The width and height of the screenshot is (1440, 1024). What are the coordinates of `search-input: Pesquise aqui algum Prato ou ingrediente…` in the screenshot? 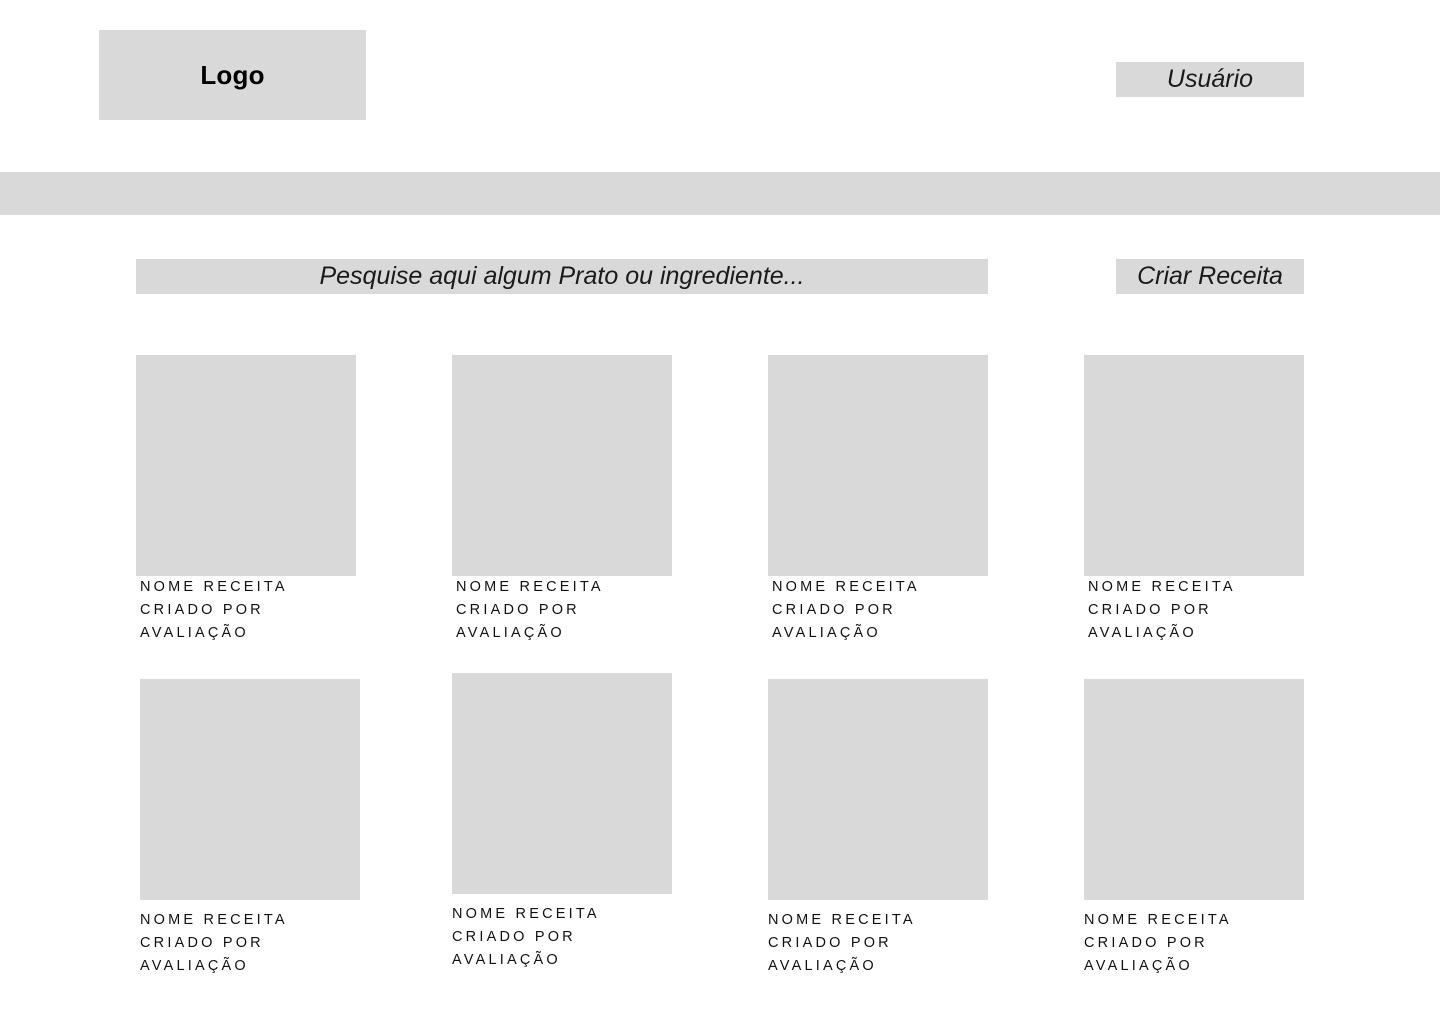 It's located at (562, 276).